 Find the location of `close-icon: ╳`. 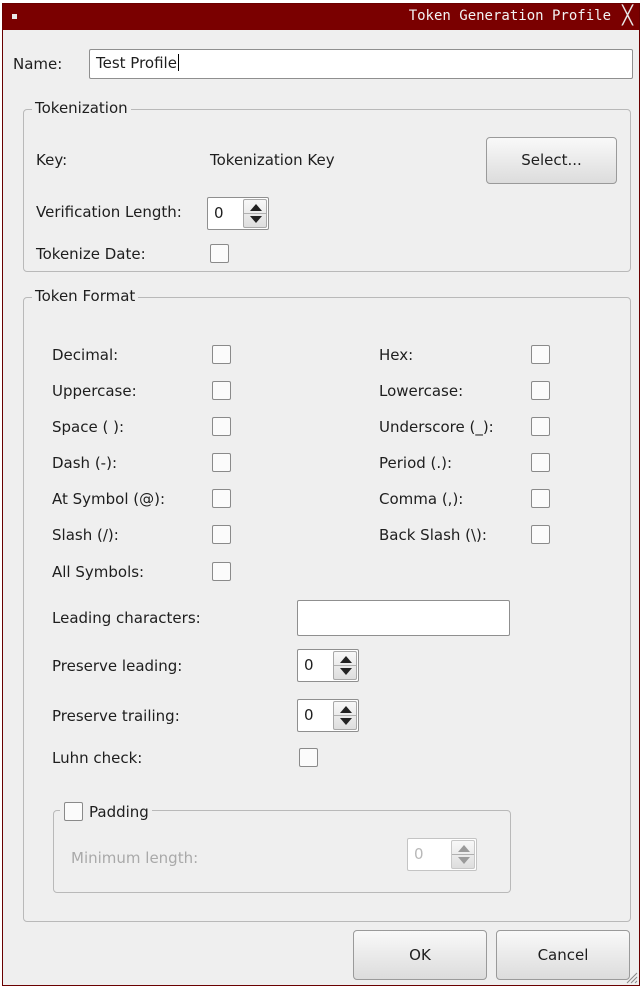

close-icon: ╳ is located at coordinates (627, 15).